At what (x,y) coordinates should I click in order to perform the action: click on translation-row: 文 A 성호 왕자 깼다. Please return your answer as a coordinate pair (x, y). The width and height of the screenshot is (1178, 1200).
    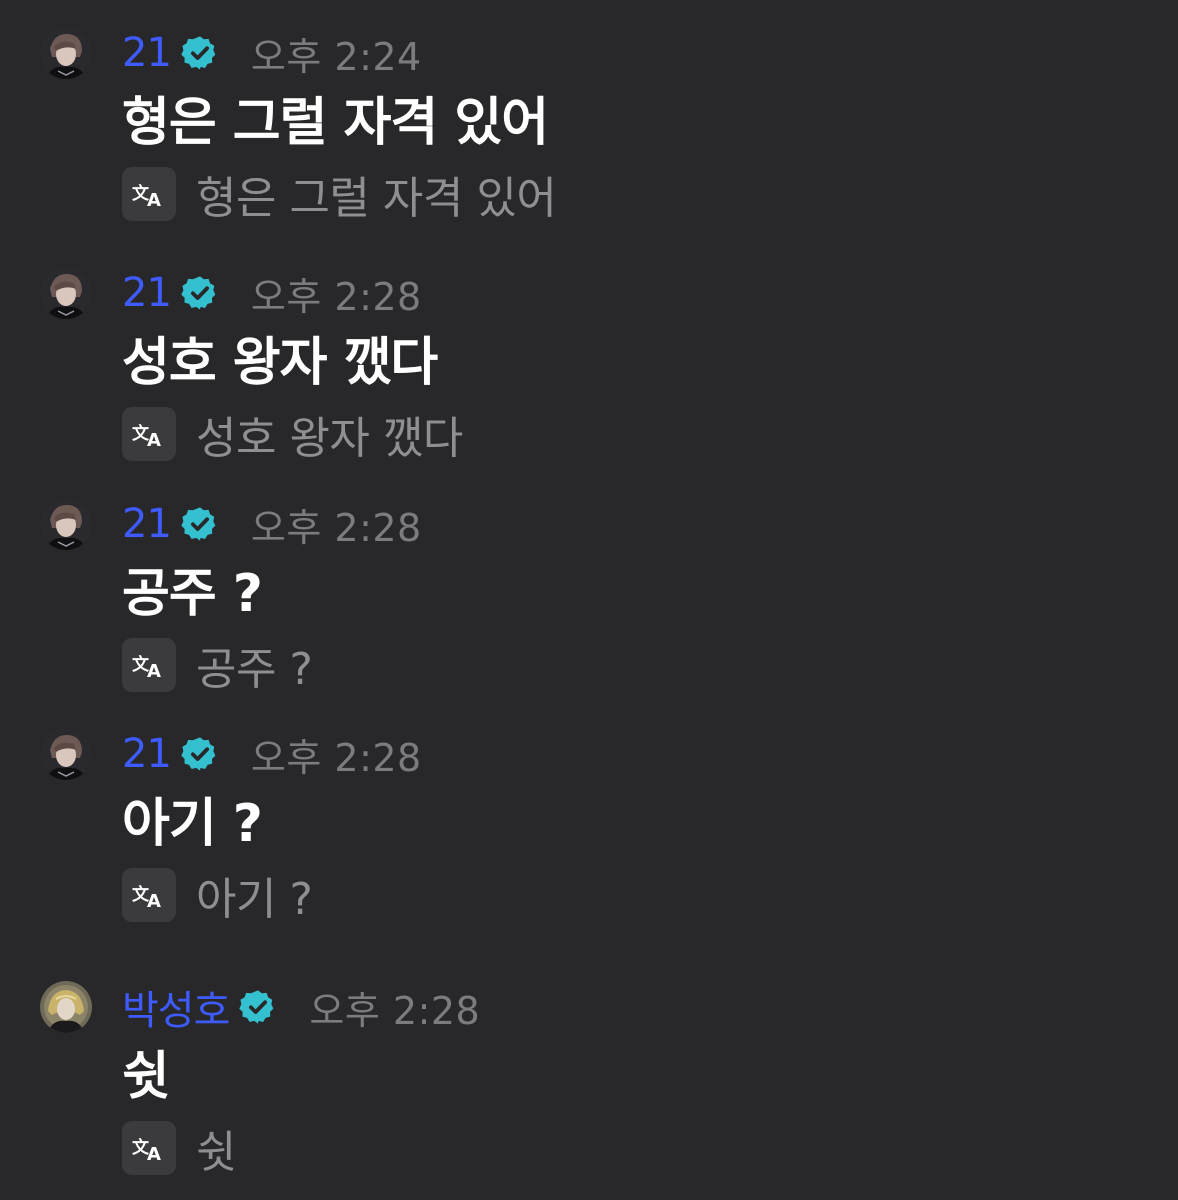
    Looking at the image, I should click on (292, 435).